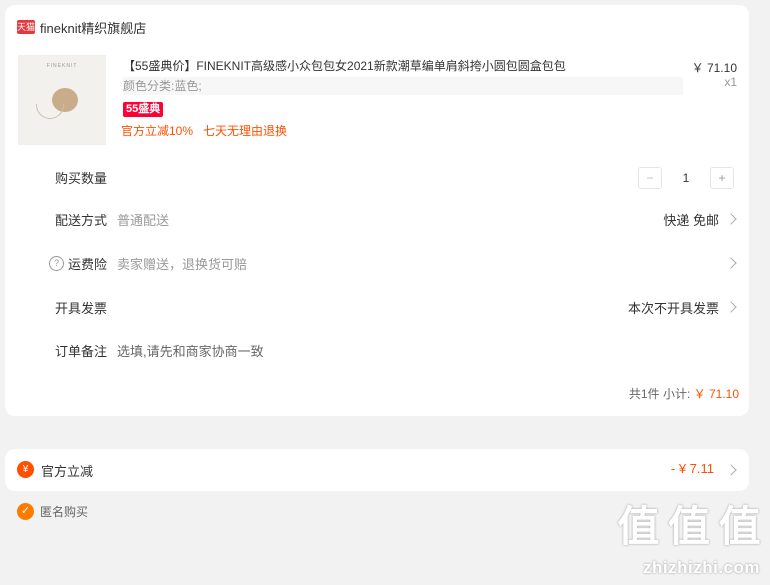 This screenshot has height=585, width=770. I want to click on invoice-value: 本次不开具发票, so click(673, 307).